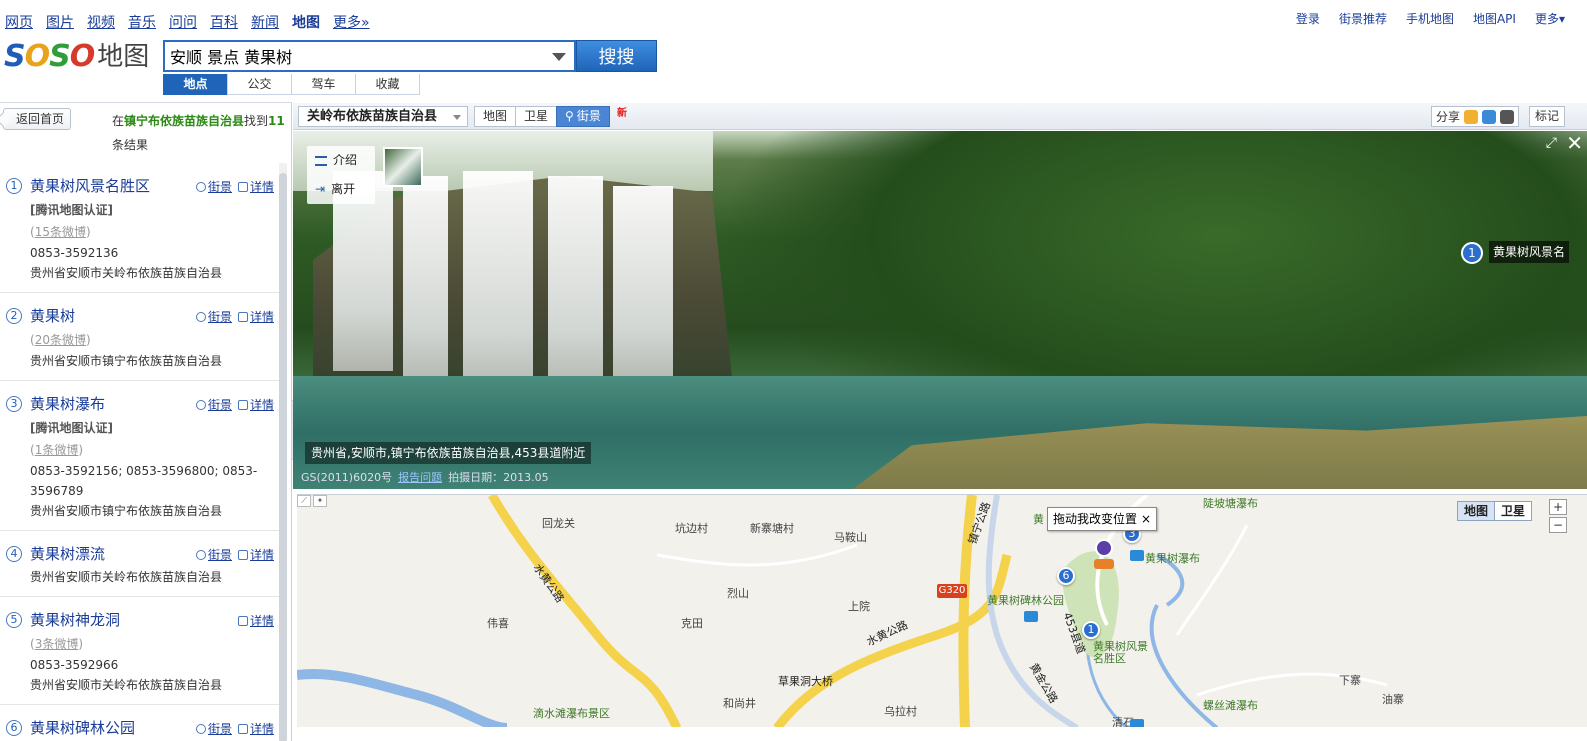 This screenshot has height=741, width=1587. What do you see at coordinates (1230, 503) in the screenshot?
I see `poi-label: 陡坡塘瀑布` at bounding box center [1230, 503].